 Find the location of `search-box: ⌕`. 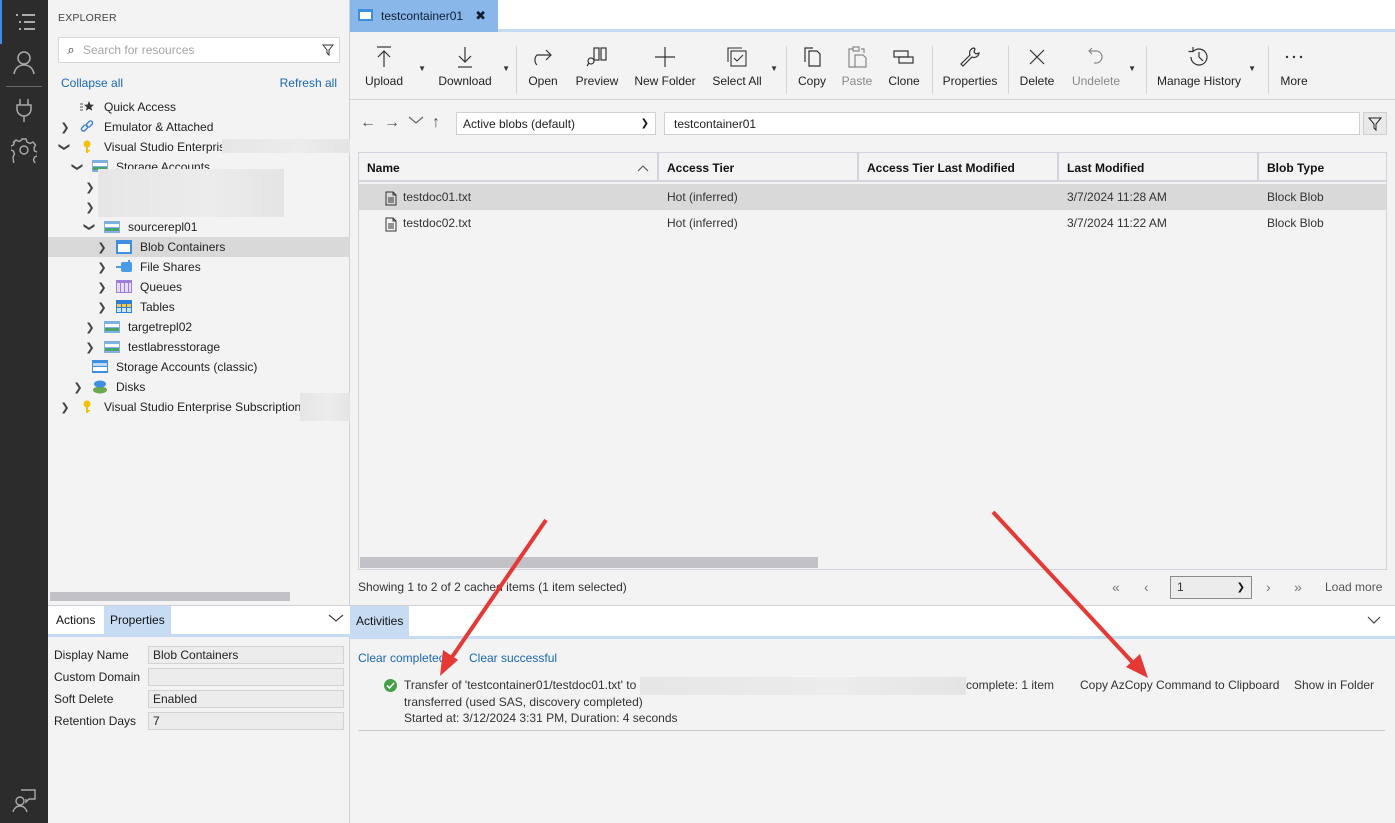

search-box: ⌕ is located at coordinates (199, 50).